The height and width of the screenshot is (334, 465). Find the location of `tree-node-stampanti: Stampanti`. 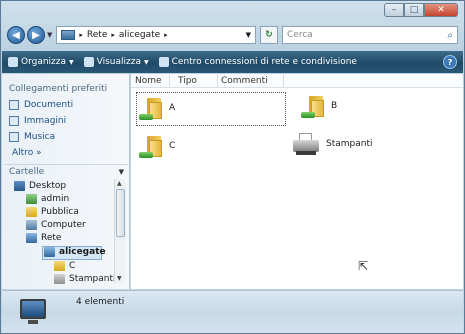

tree-node-stampanti: Stampanti is located at coordinates (84, 279).